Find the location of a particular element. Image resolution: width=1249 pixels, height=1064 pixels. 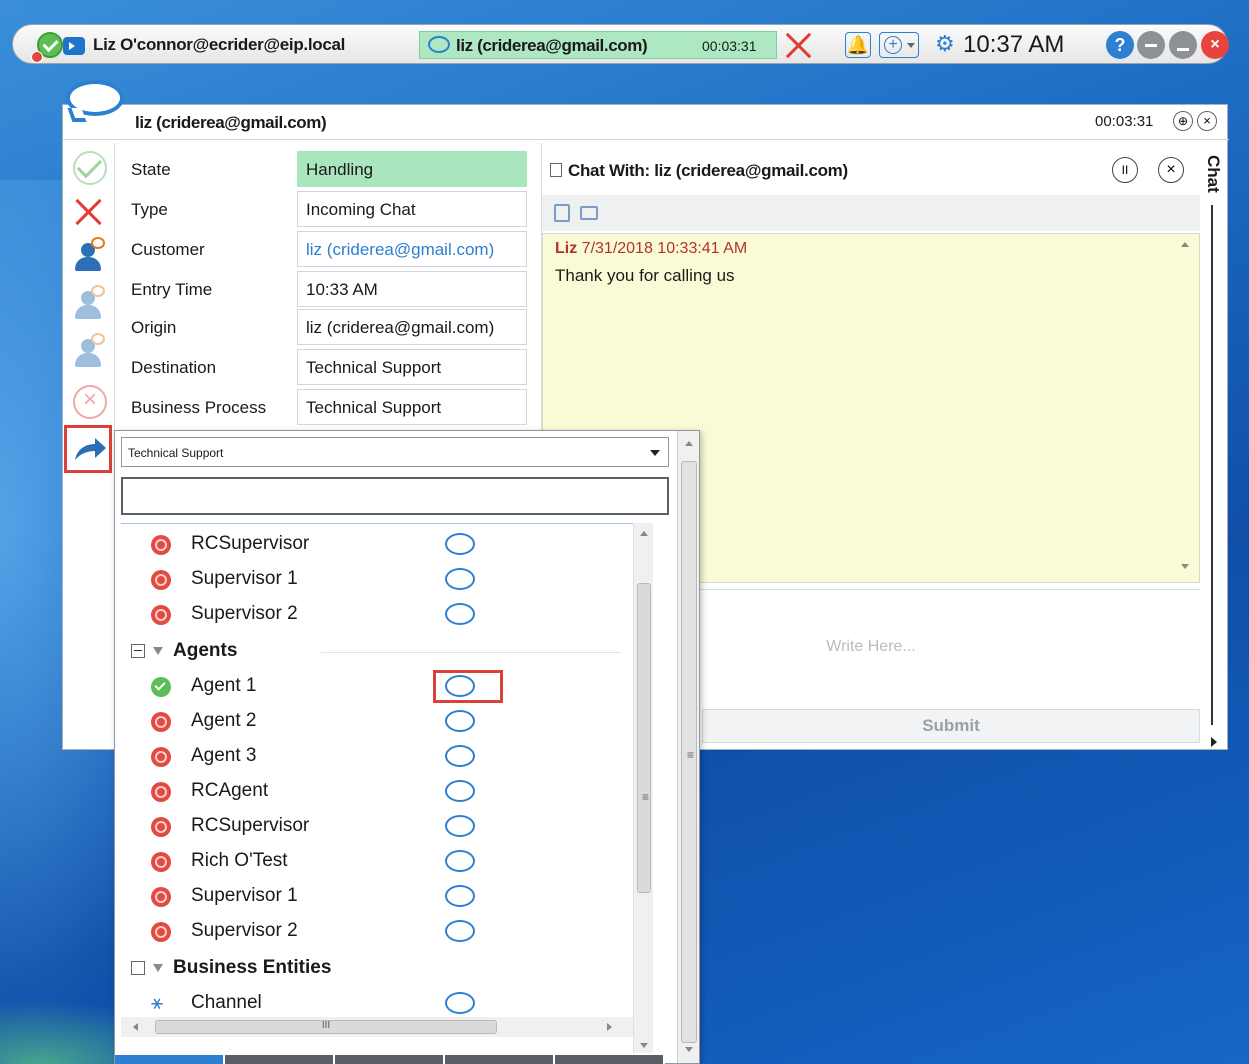

plus-circle-icon: + is located at coordinates (893, 45).